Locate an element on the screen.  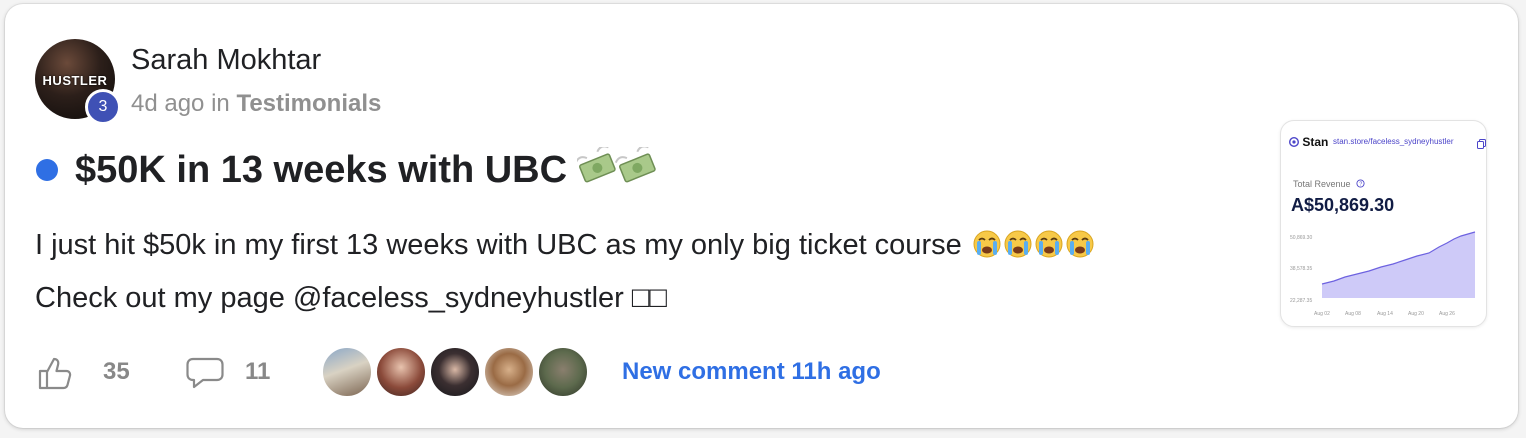
y-tick-mid: 38,578.35 is located at coordinates (1301, 269).